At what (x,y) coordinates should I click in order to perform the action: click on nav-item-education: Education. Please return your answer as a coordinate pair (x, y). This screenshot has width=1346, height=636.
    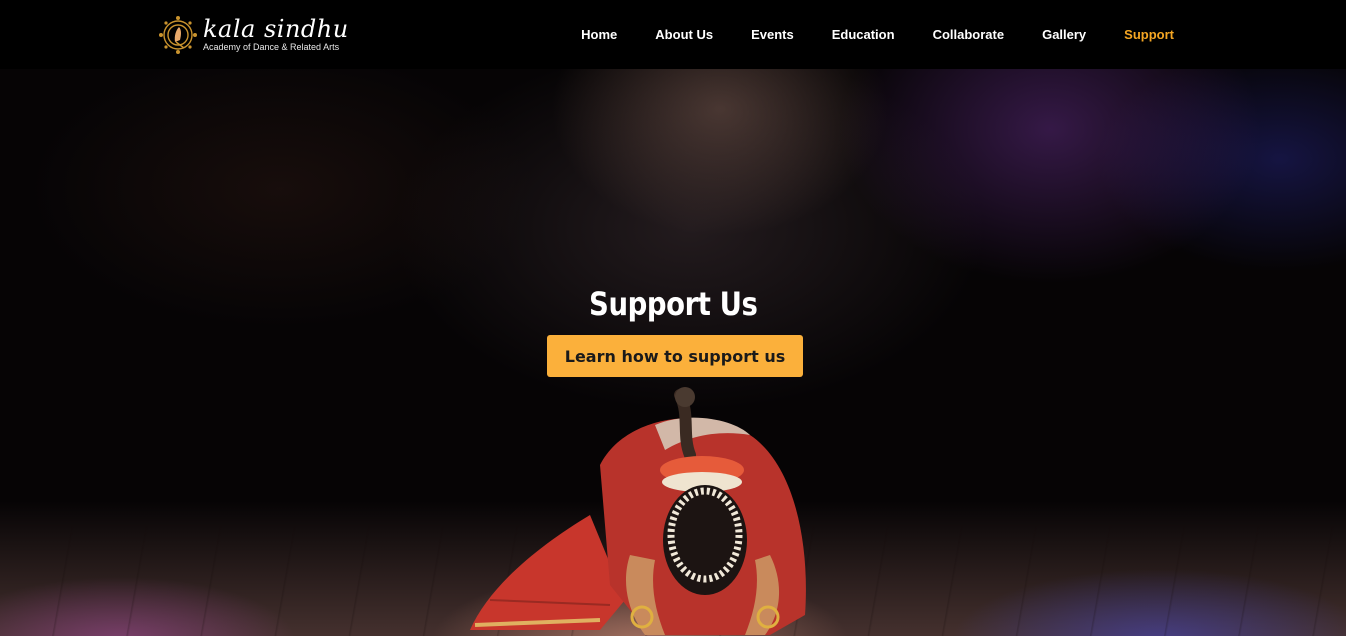
    Looking at the image, I should click on (863, 34).